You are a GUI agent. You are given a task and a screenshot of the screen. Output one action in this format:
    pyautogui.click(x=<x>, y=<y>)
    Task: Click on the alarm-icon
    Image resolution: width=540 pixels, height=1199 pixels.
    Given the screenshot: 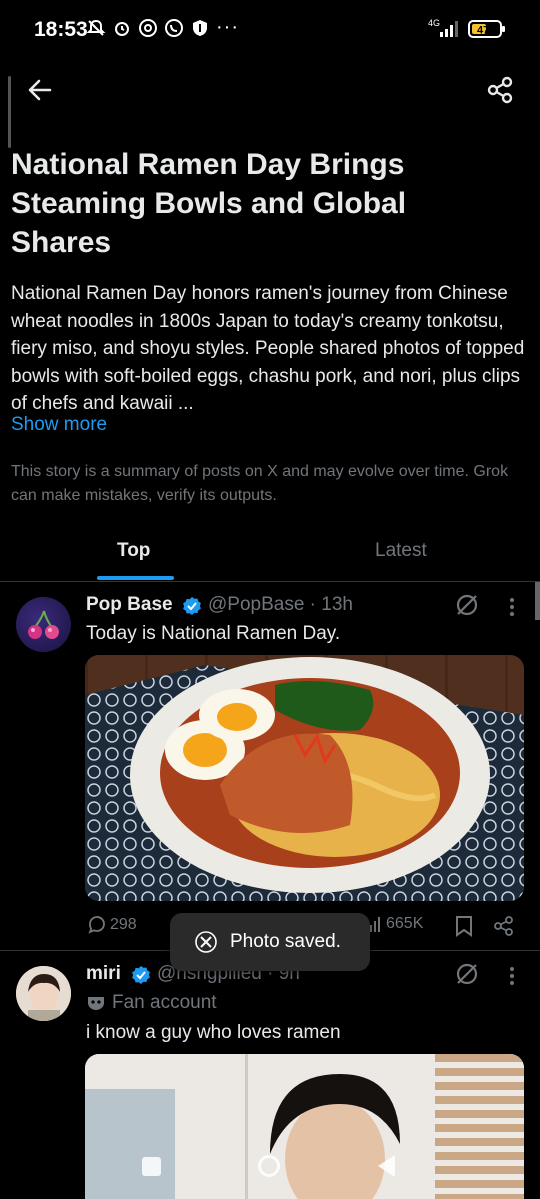 What is the action you would take?
    pyautogui.click(x=122, y=29)
    